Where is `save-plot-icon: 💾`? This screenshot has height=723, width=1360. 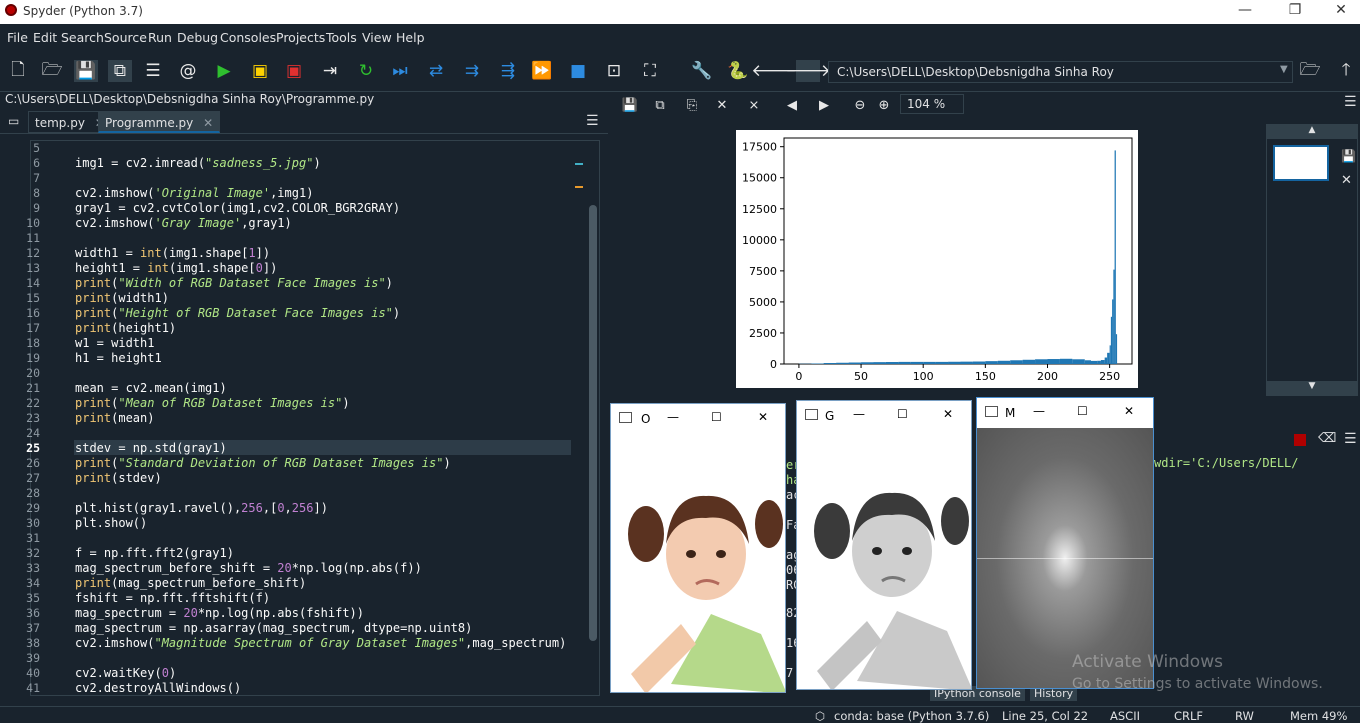
save-plot-icon: 💾 is located at coordinates (630, 105).